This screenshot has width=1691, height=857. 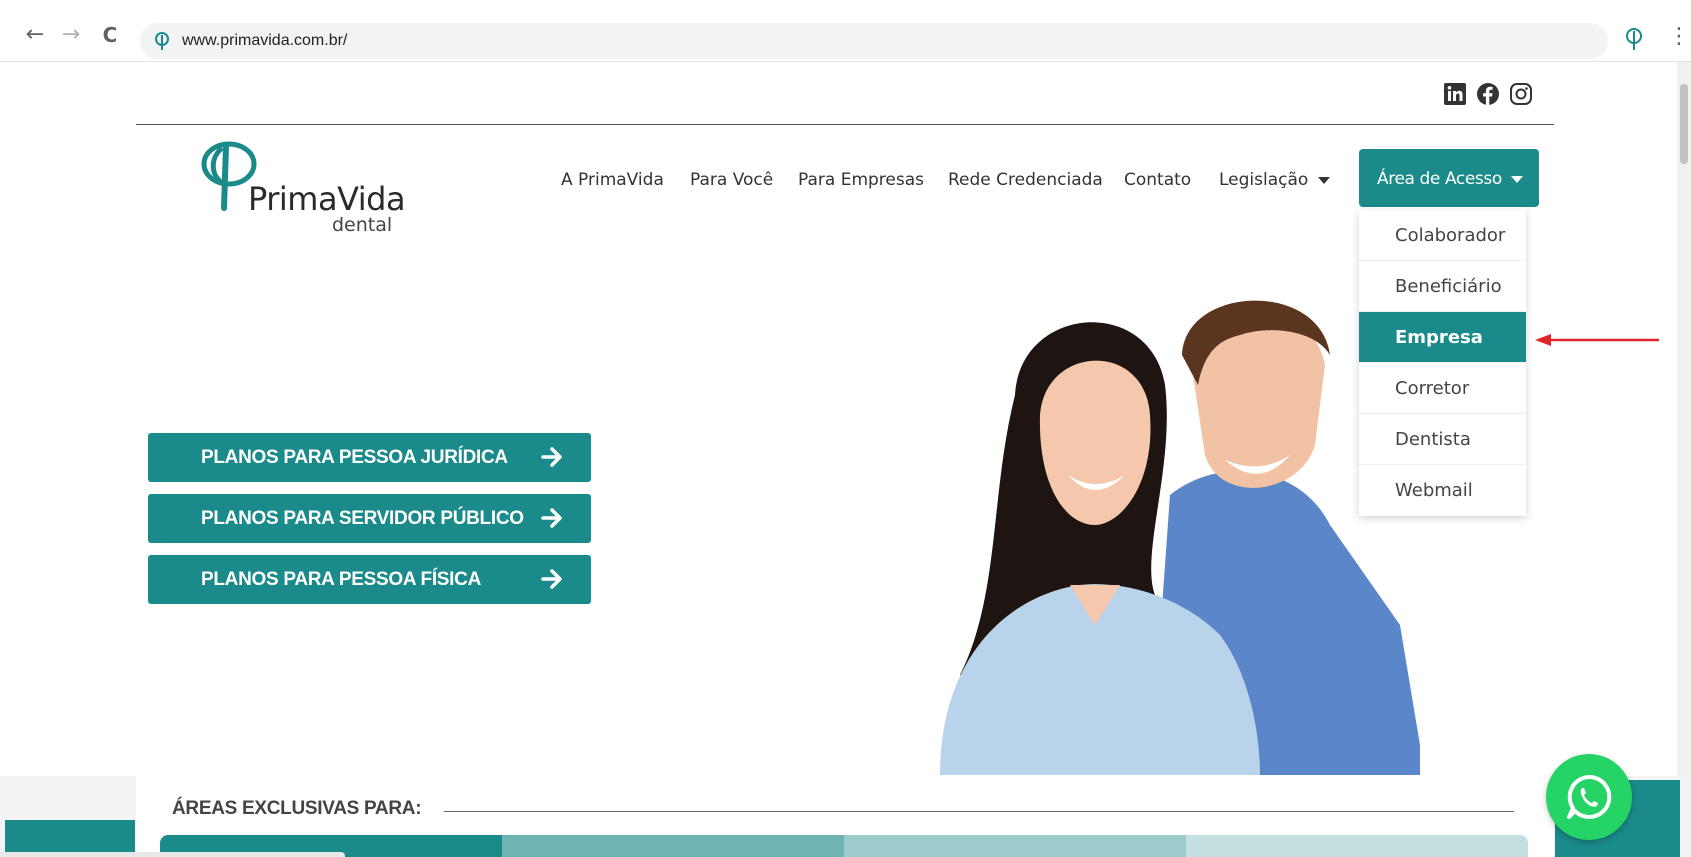 I want to click on primavida-extension-icon, so click(x=1634, y=39).